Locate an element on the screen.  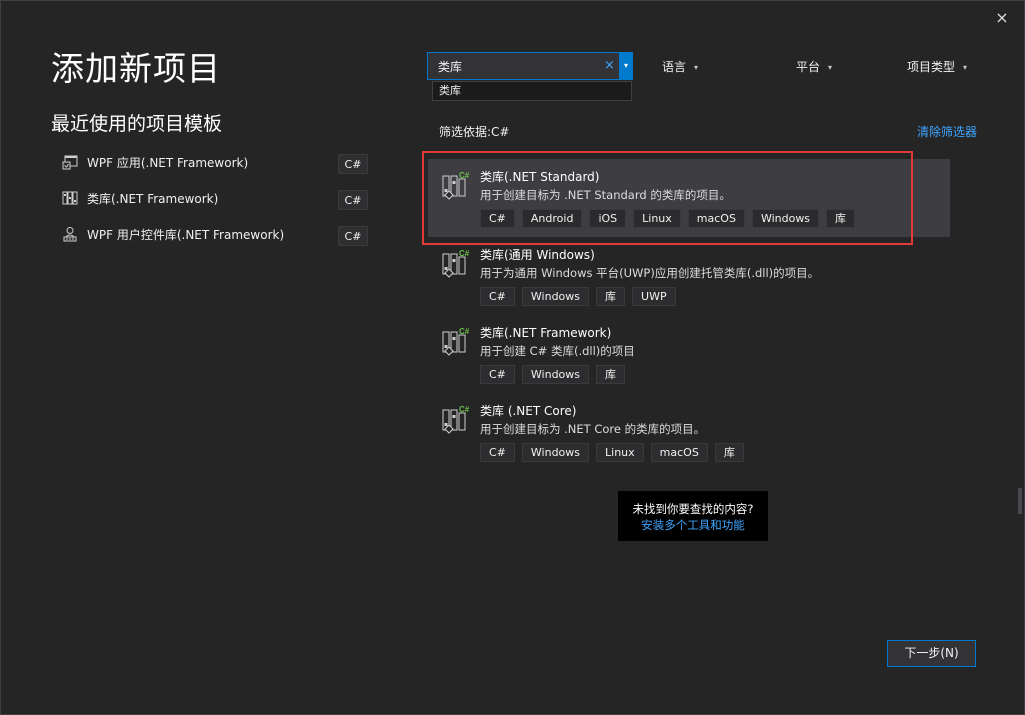
template-name: 类库(通用 Windows) is located at coordinates (537, 255).